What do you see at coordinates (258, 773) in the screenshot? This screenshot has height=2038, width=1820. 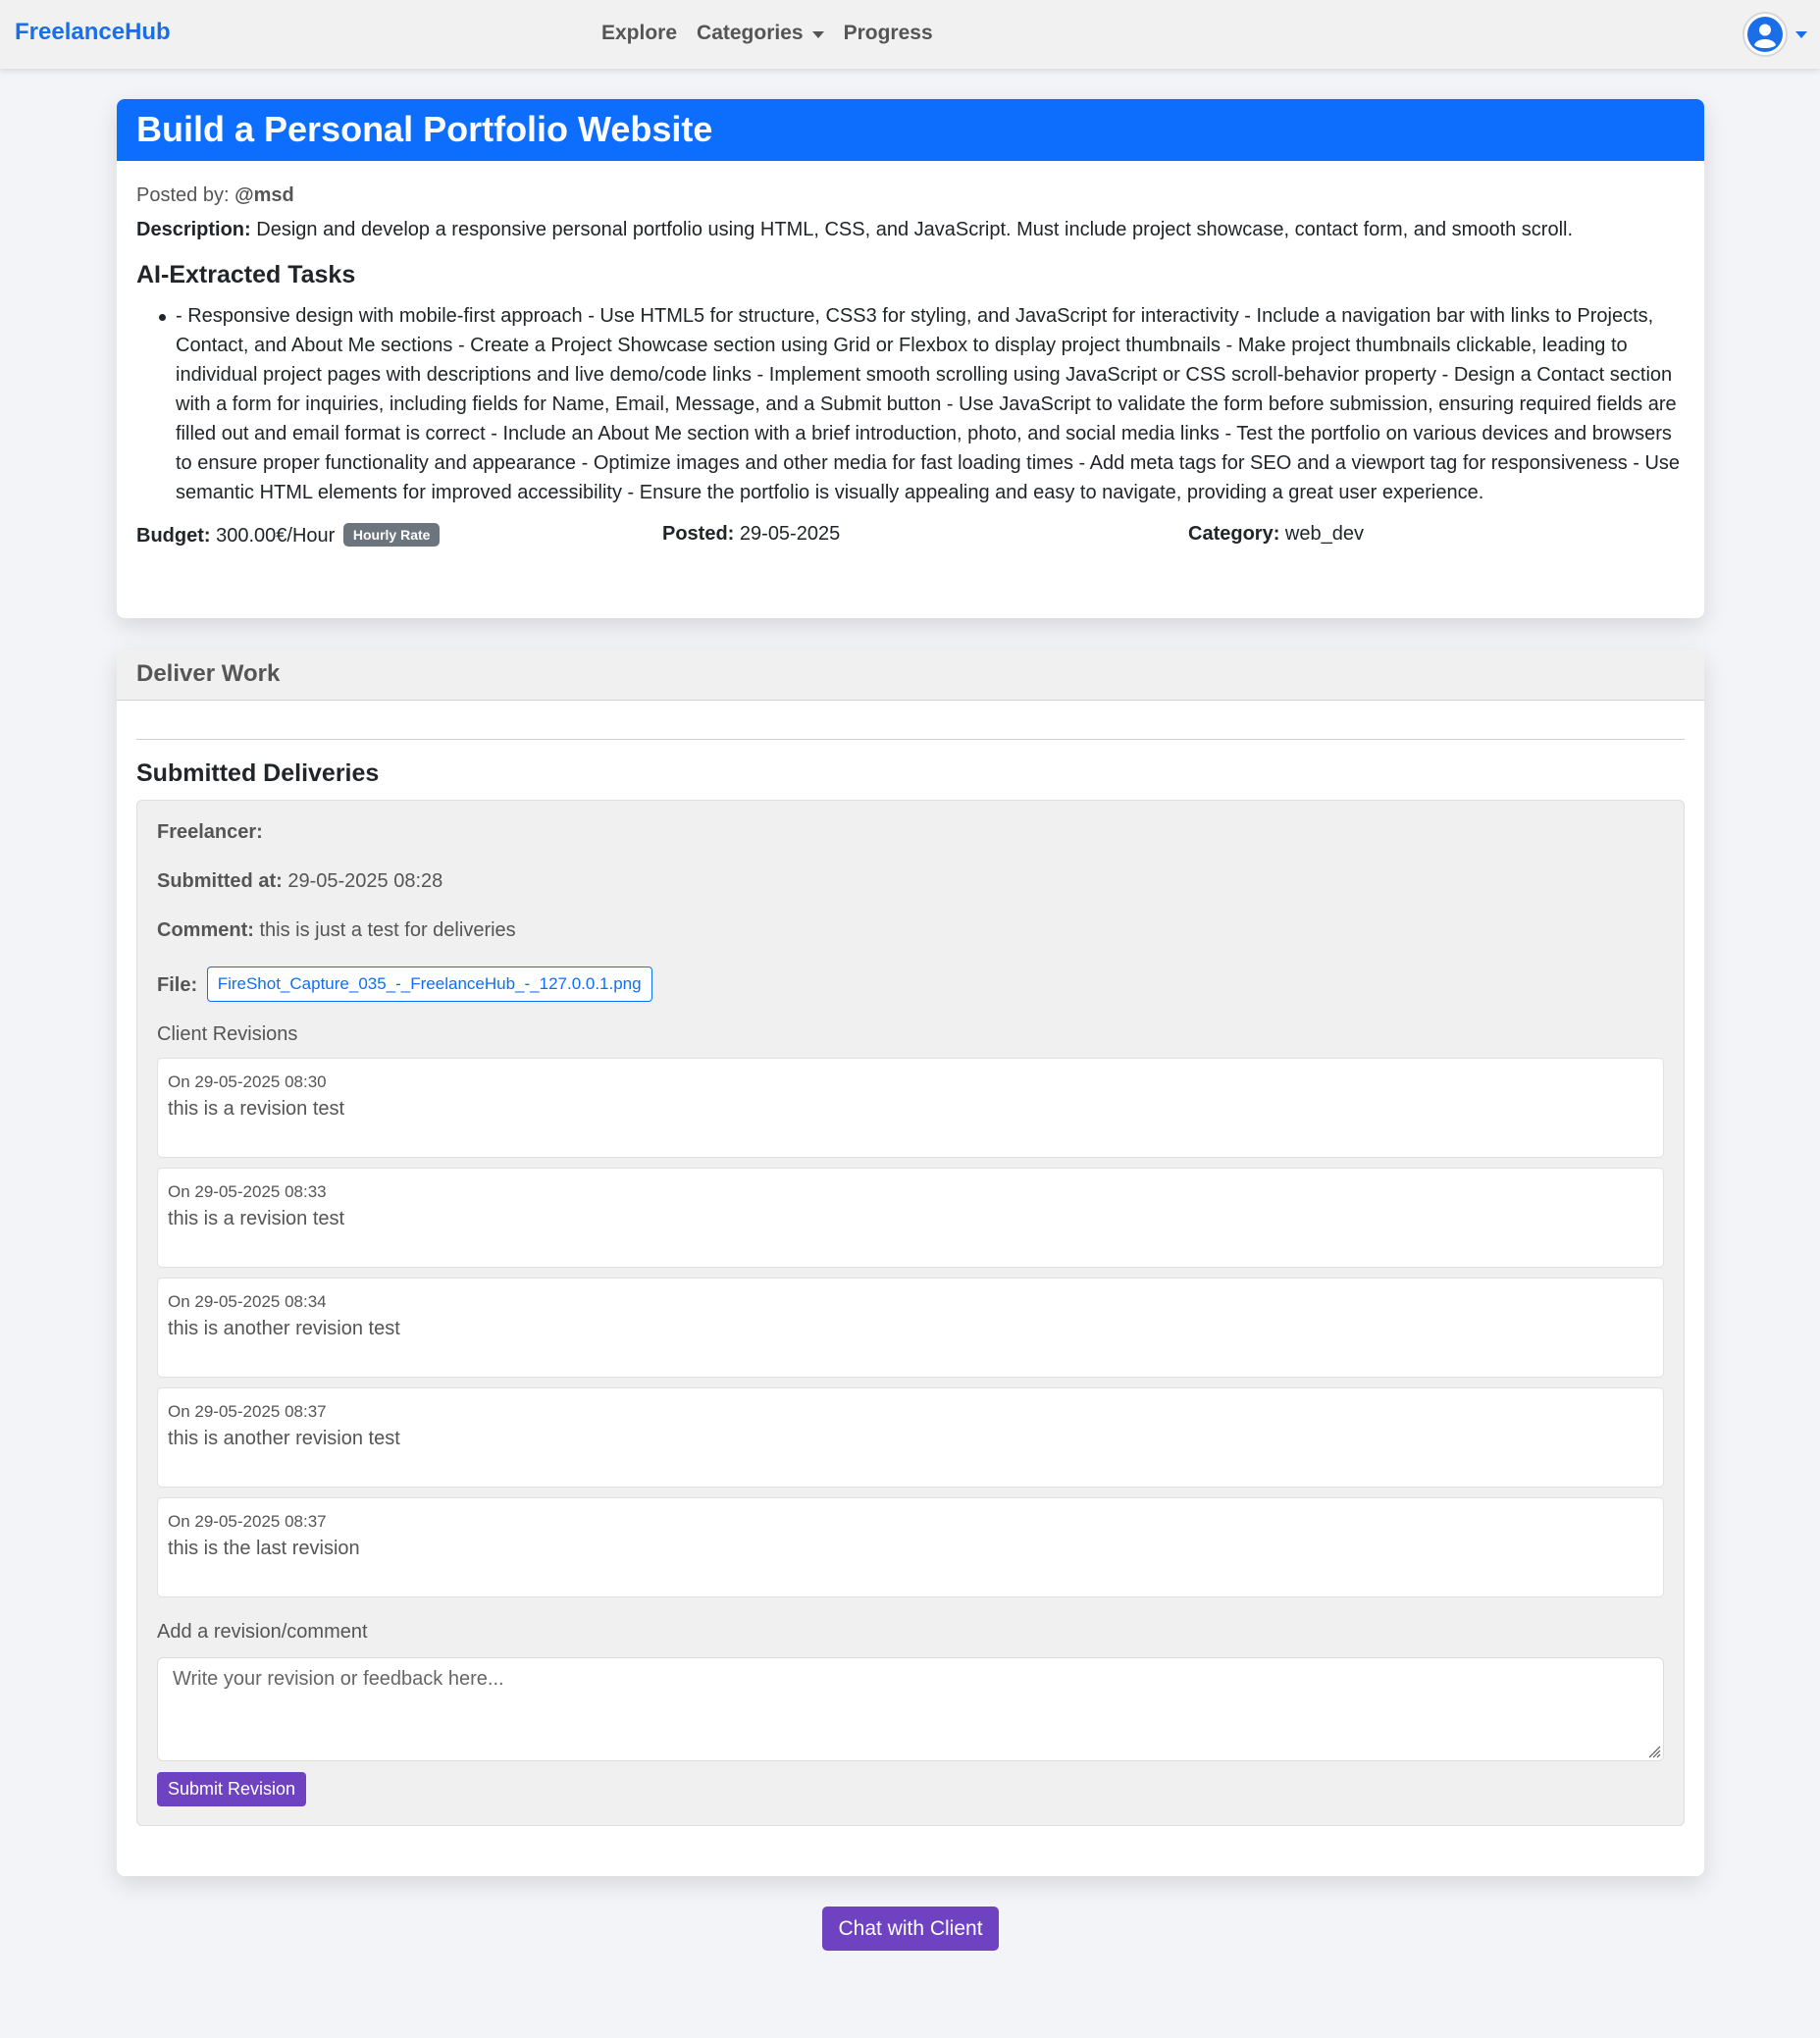 I see `submitted-deliveries-title: Submitted Deliveries` at bounding box center [258, 773].